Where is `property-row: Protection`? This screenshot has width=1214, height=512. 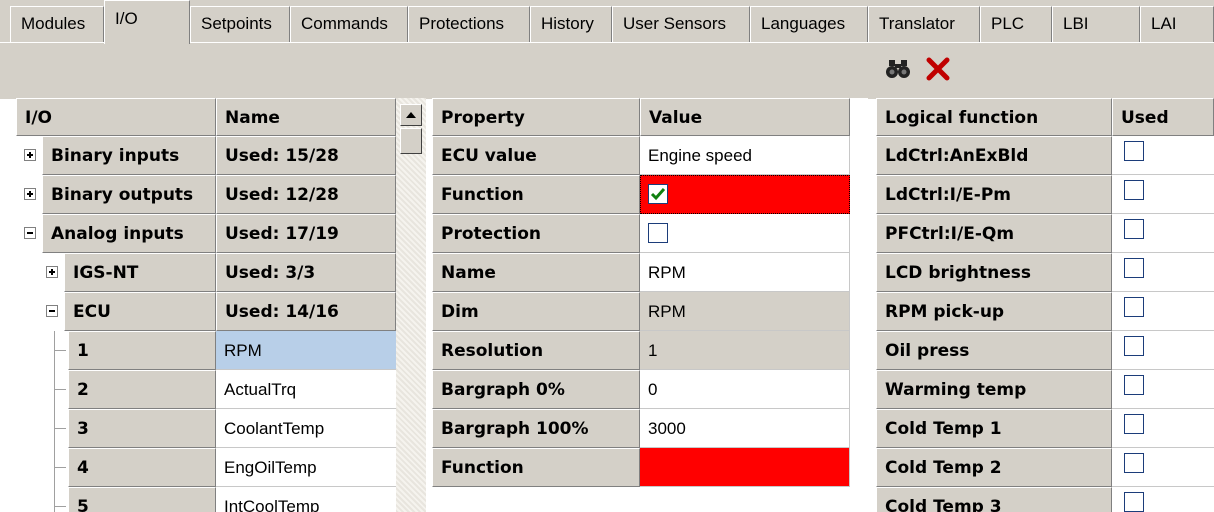
property-row: Protection is located at coordinates (641, 233).